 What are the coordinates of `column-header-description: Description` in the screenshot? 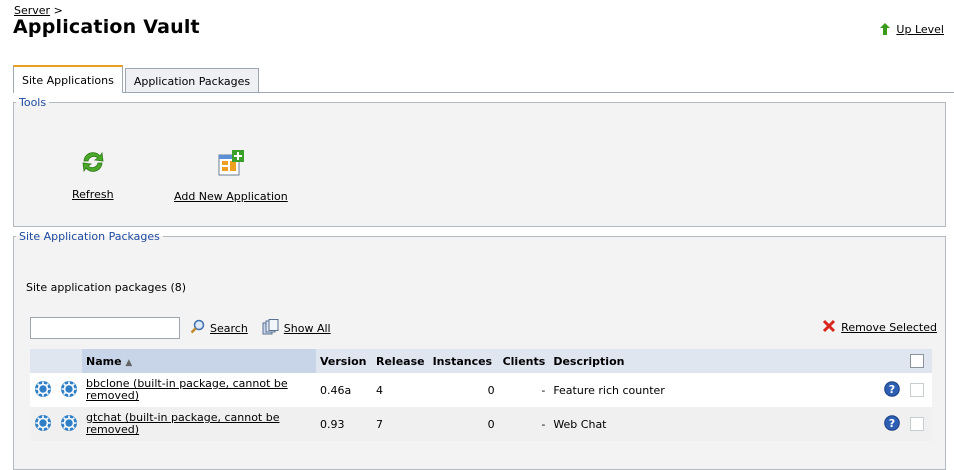 It's located at (714, 361).